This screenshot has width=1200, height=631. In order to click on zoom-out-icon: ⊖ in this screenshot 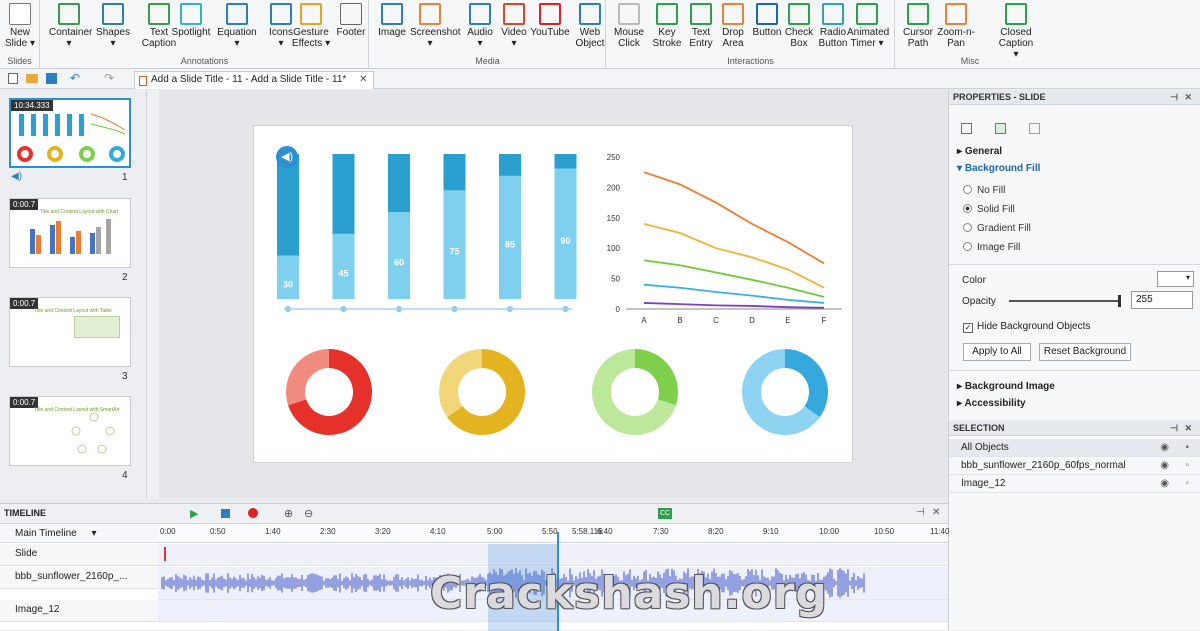, I will do `click(308, 513)`.